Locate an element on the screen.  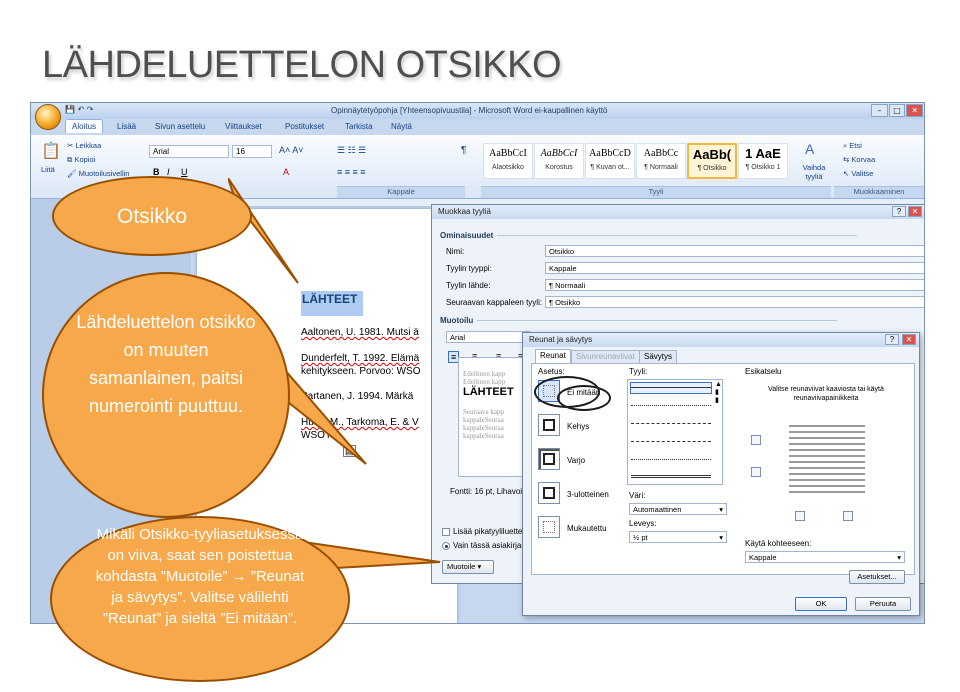
setting-custom: Mukautettu is located at coordinates (587, 528).